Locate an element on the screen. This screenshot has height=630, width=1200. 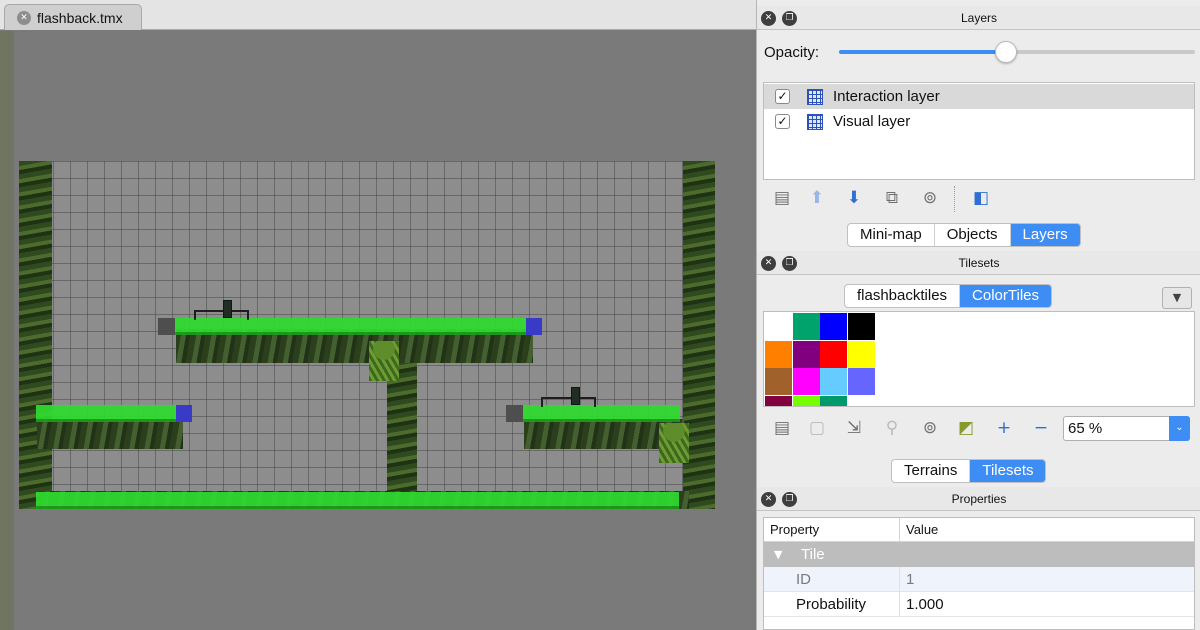
interaction-tiles-left is located at coordinates (106, 413).